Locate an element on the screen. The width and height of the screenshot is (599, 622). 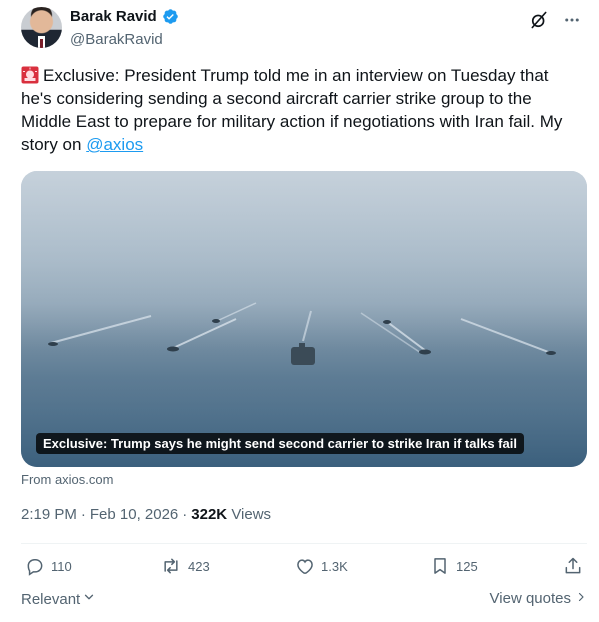
repost-count: 423 is located at coordinates (199, 566).